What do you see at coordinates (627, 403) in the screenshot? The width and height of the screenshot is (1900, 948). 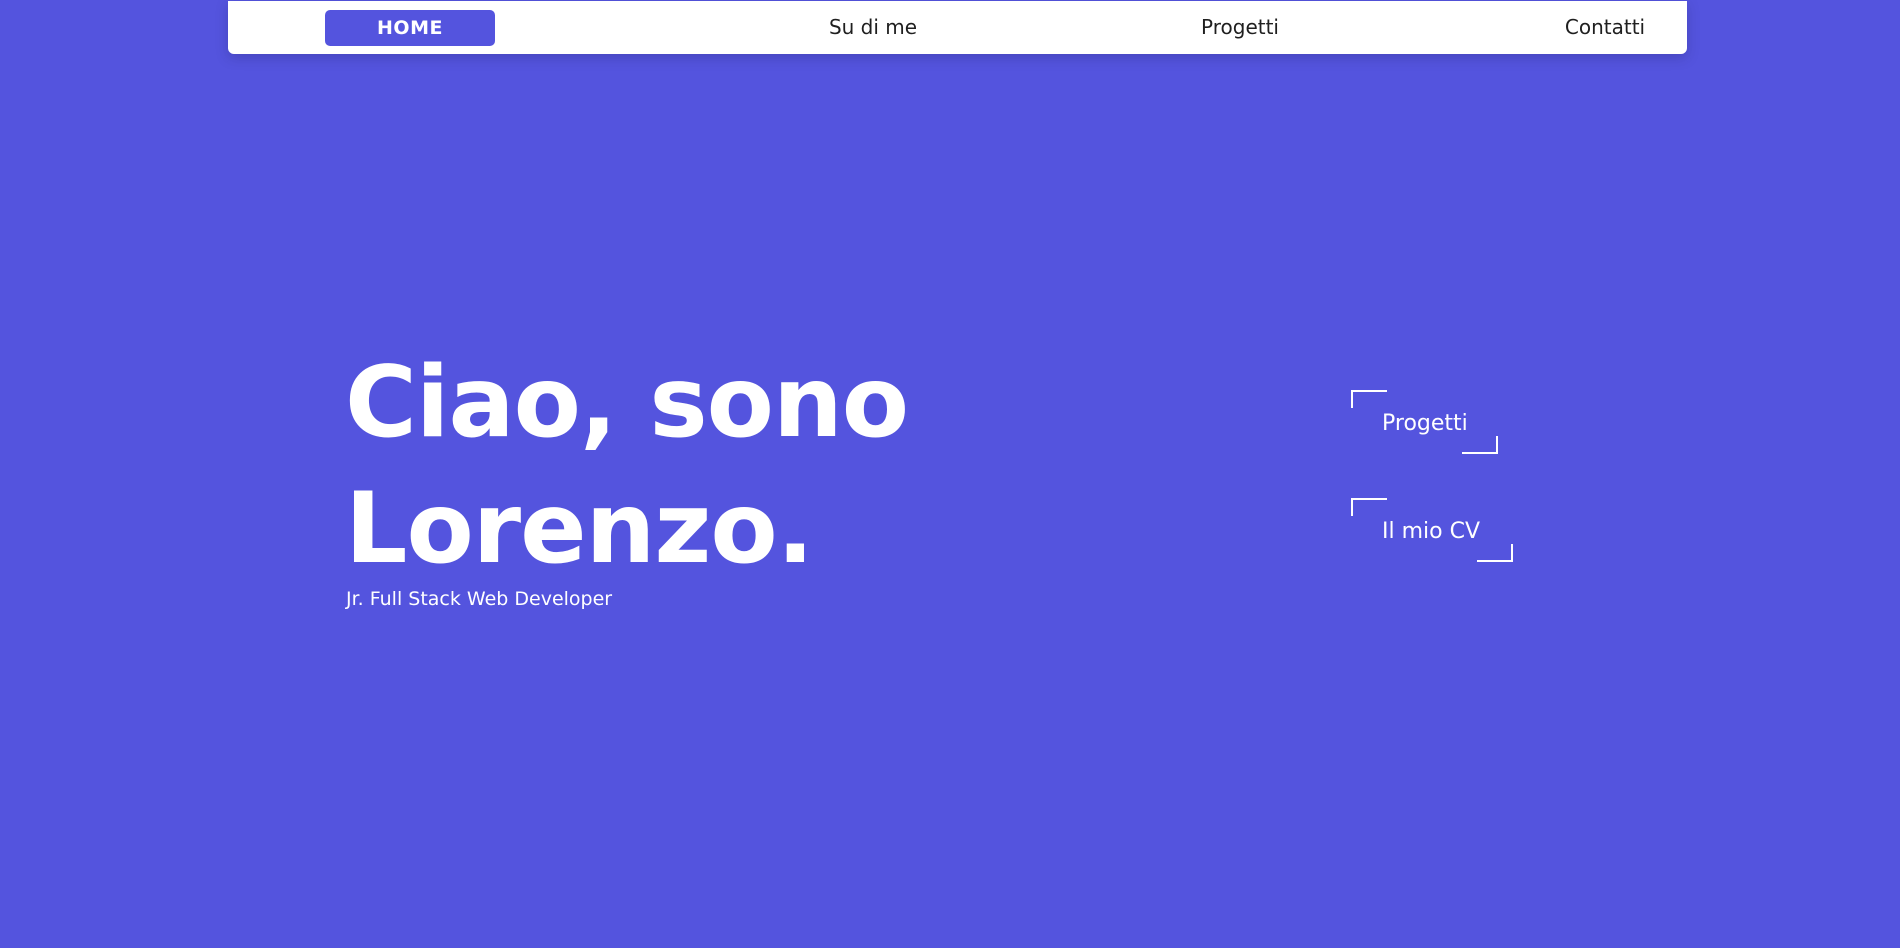 I see `hero-title-line-1: Ciao, sono` at bounding box center [627, 403].